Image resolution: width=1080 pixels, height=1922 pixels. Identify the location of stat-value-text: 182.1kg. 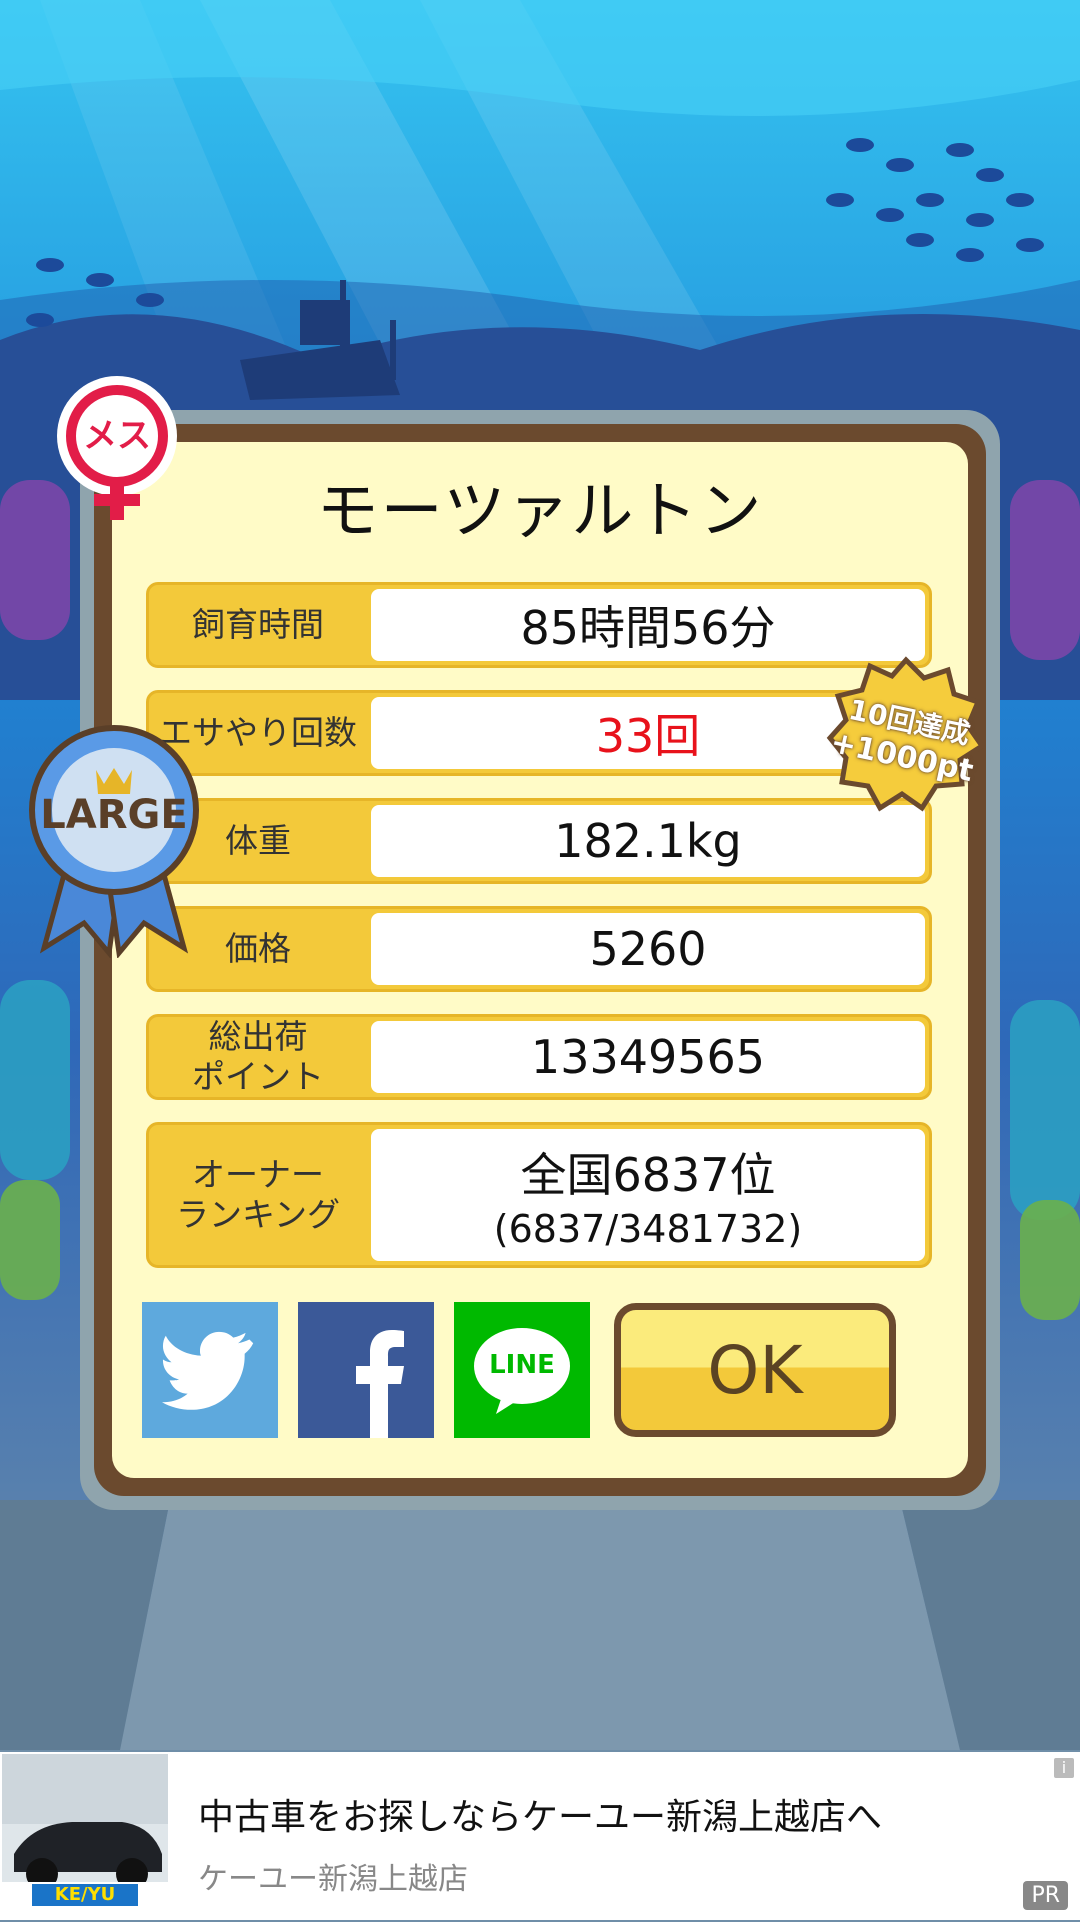
(648, 841).